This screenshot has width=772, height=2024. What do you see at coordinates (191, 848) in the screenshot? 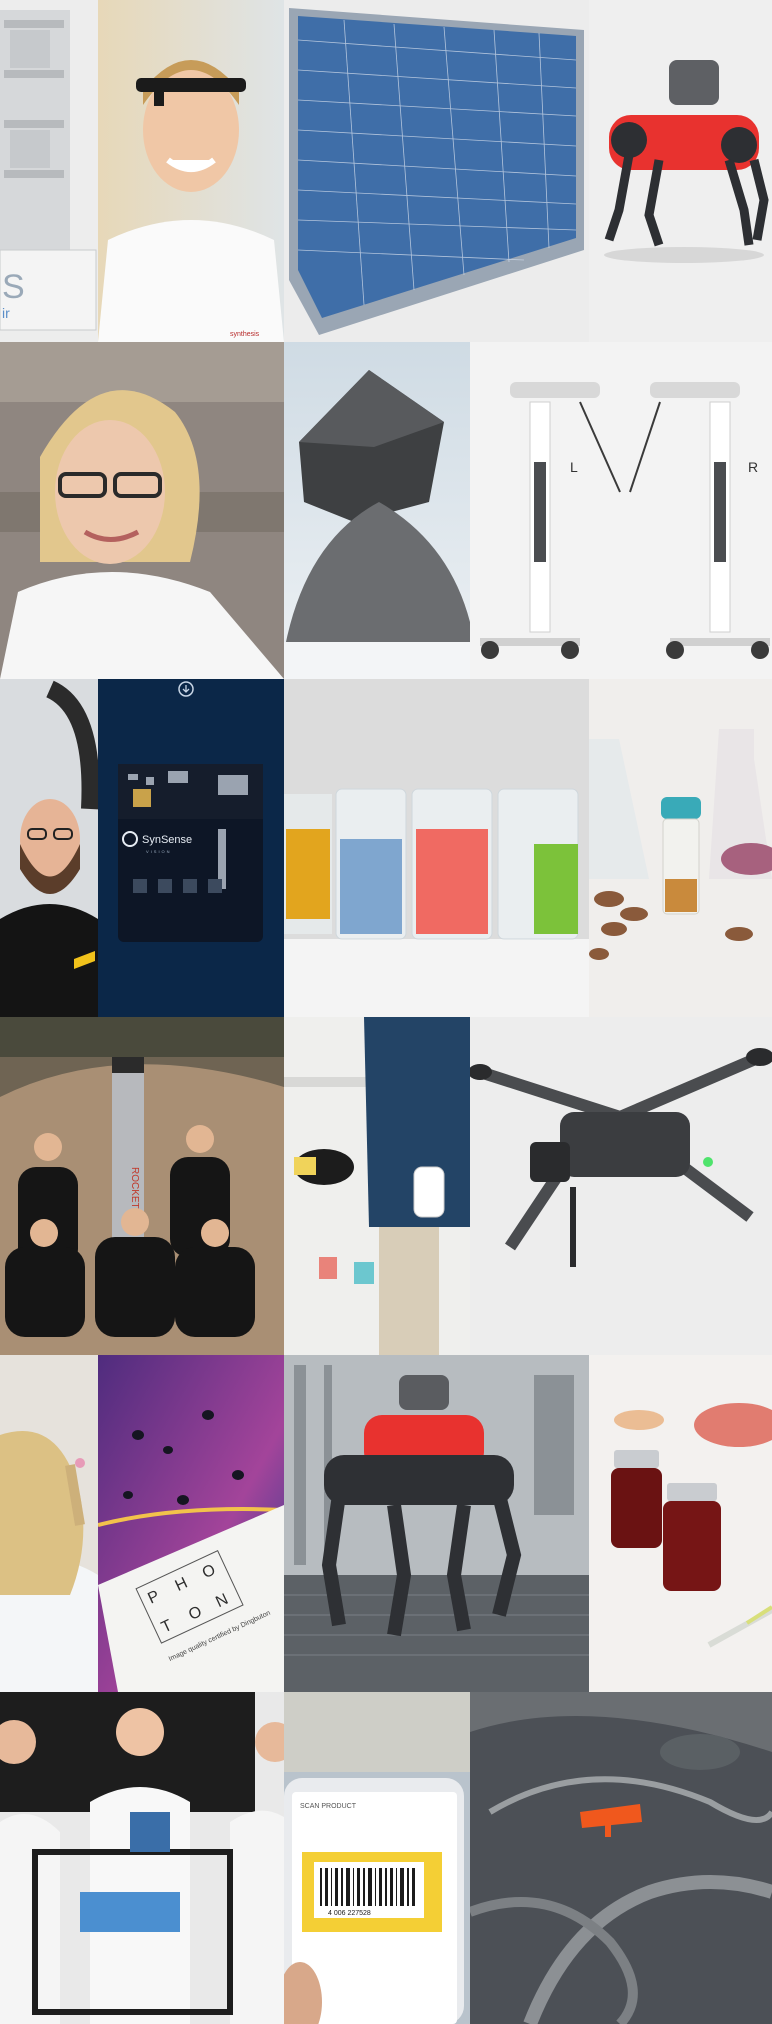
I see `tile-chip-board: SynSense VISION` at bounding box center [191, 848].